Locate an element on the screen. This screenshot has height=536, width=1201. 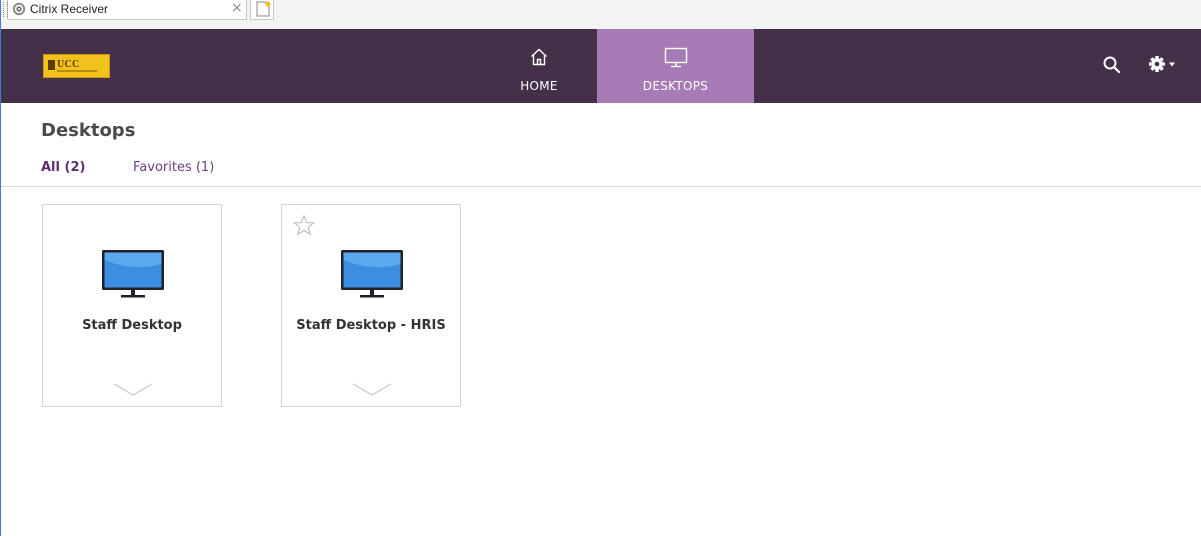
ucc-logo: UCC is located at coordinates (76, 66).